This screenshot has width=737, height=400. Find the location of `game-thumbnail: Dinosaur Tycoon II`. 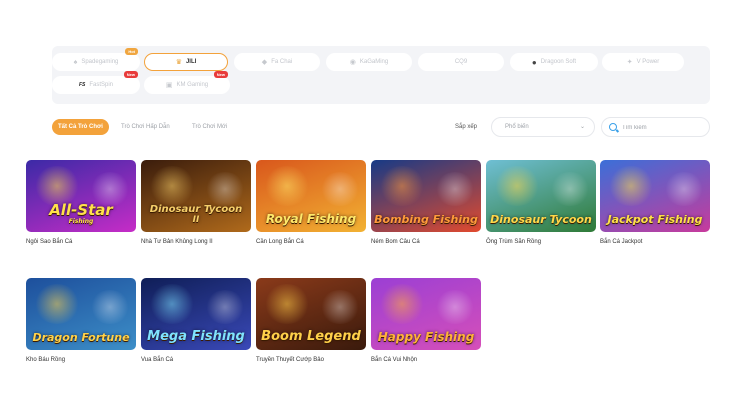

game-thumbnail: Dinosaur Tycoon II is located at coordinates (196, 196).